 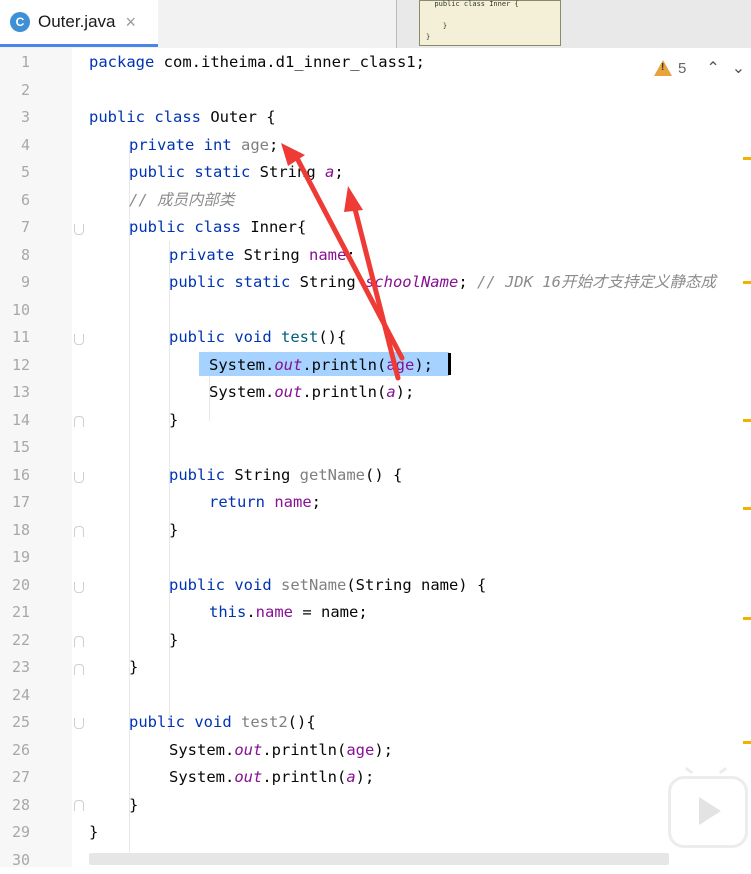 I want to click on line-number: 24, so click(x=15, y=695).